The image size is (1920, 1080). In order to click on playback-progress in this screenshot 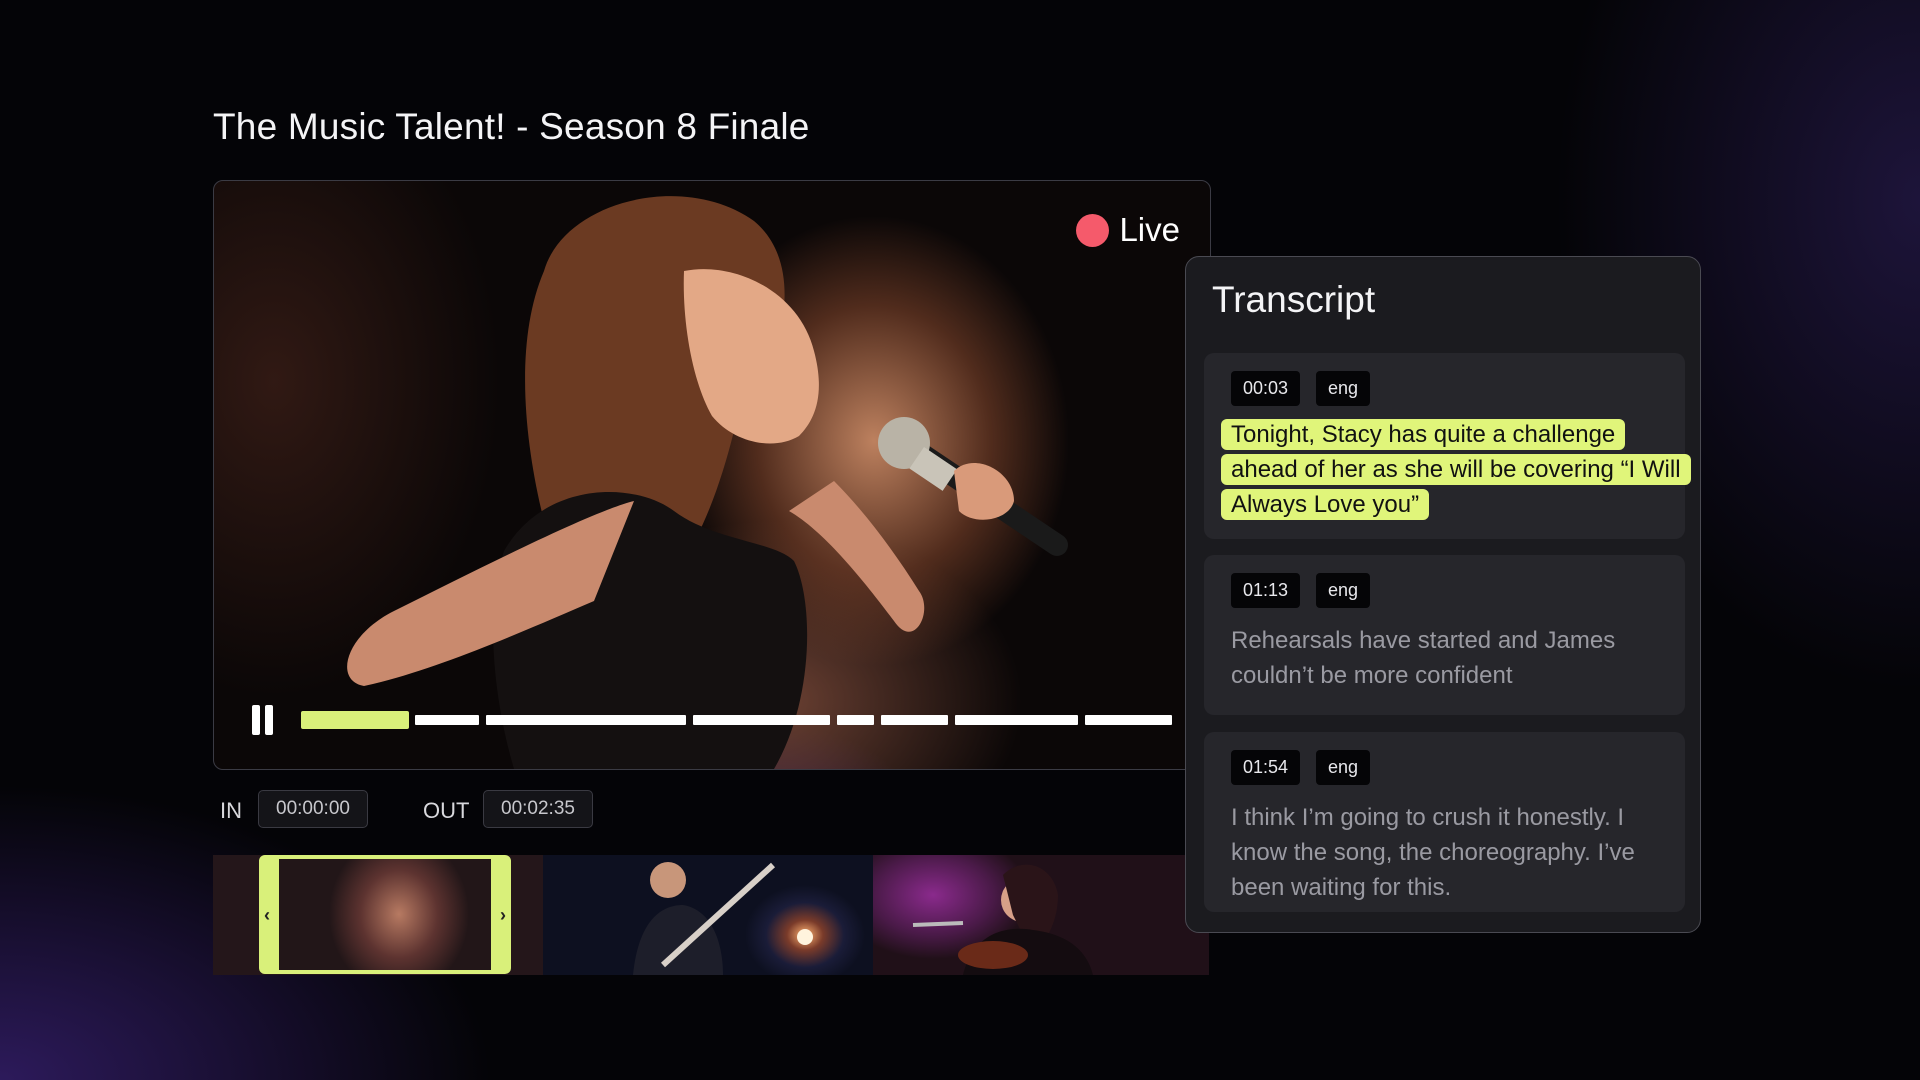, I will do `click(355, 720)`.